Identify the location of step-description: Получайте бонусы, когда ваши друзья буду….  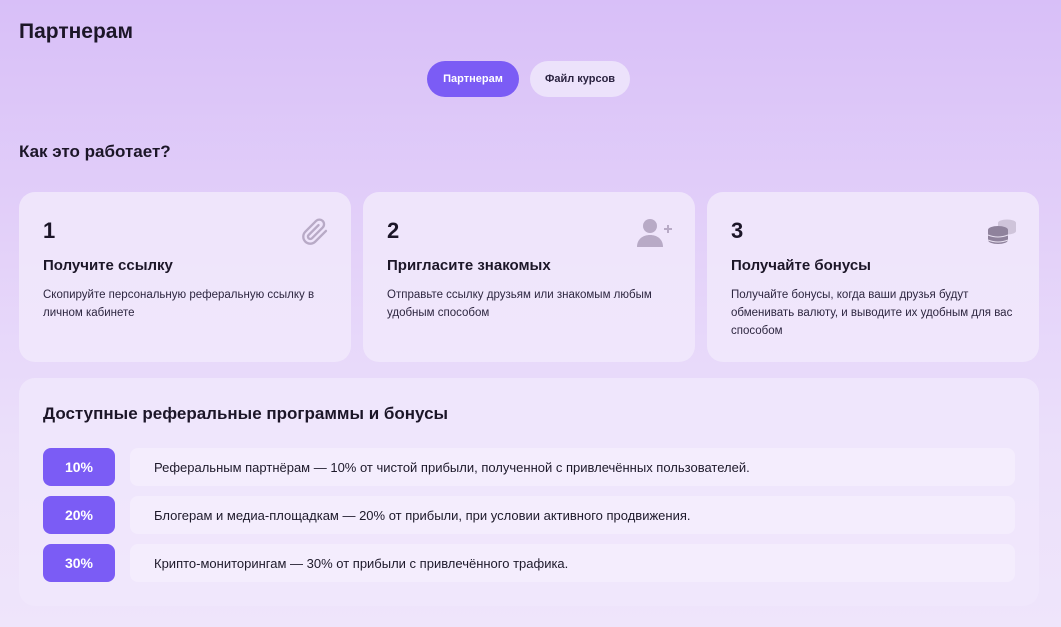
(872, 313).